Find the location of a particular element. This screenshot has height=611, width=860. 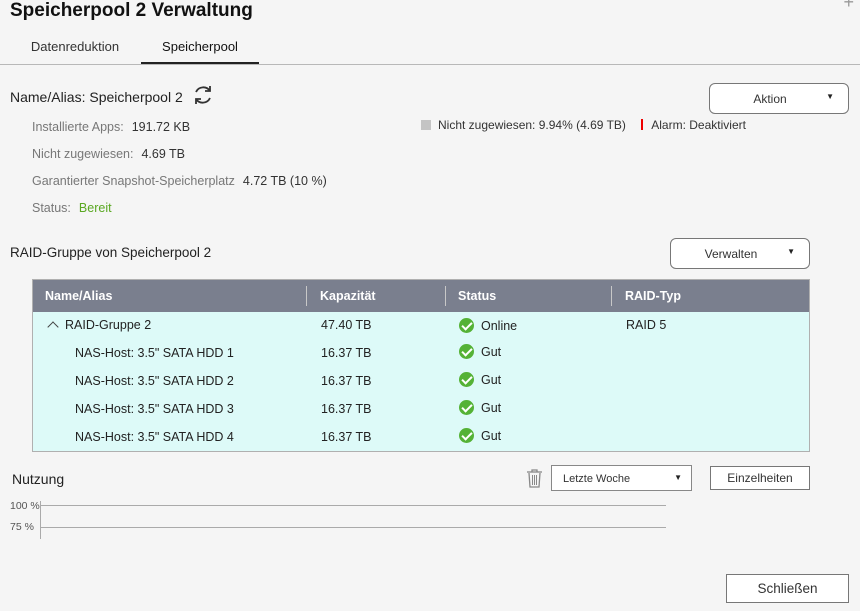

status-value: Bereit is located at coordinates (95, 208).